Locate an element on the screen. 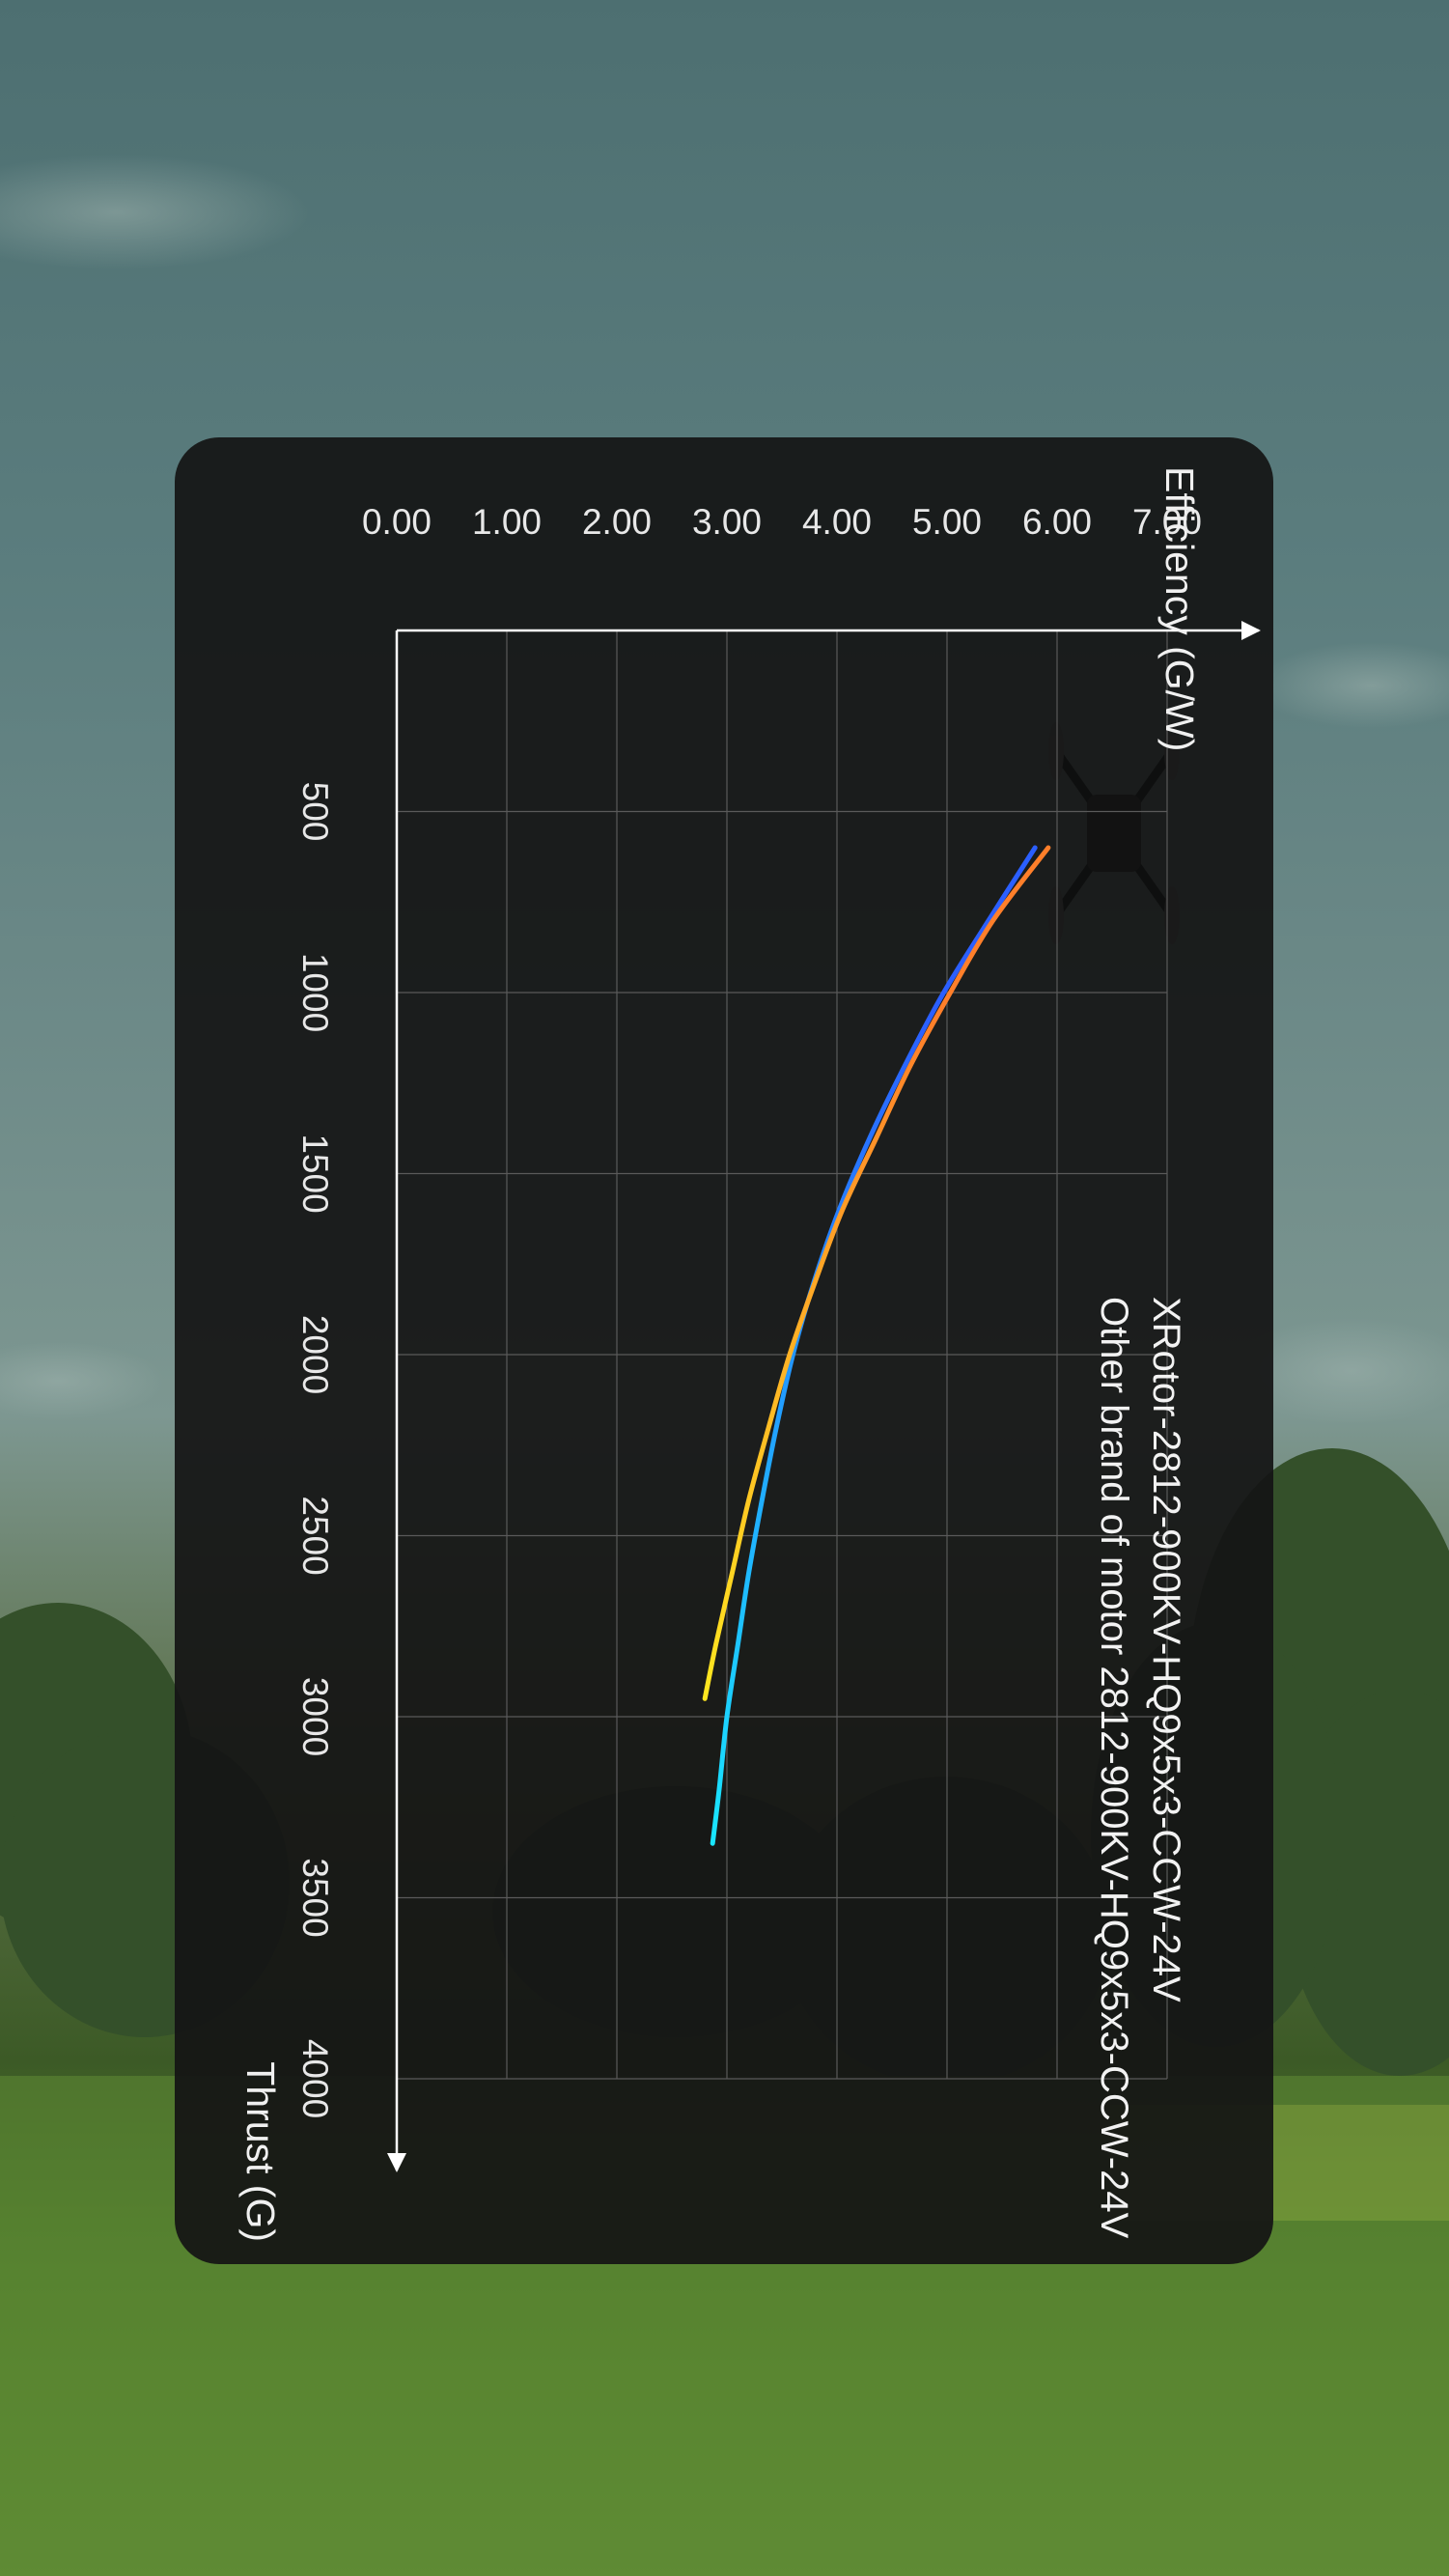  y-tick-label: 6.00 is located at coordinates (1057, 522).